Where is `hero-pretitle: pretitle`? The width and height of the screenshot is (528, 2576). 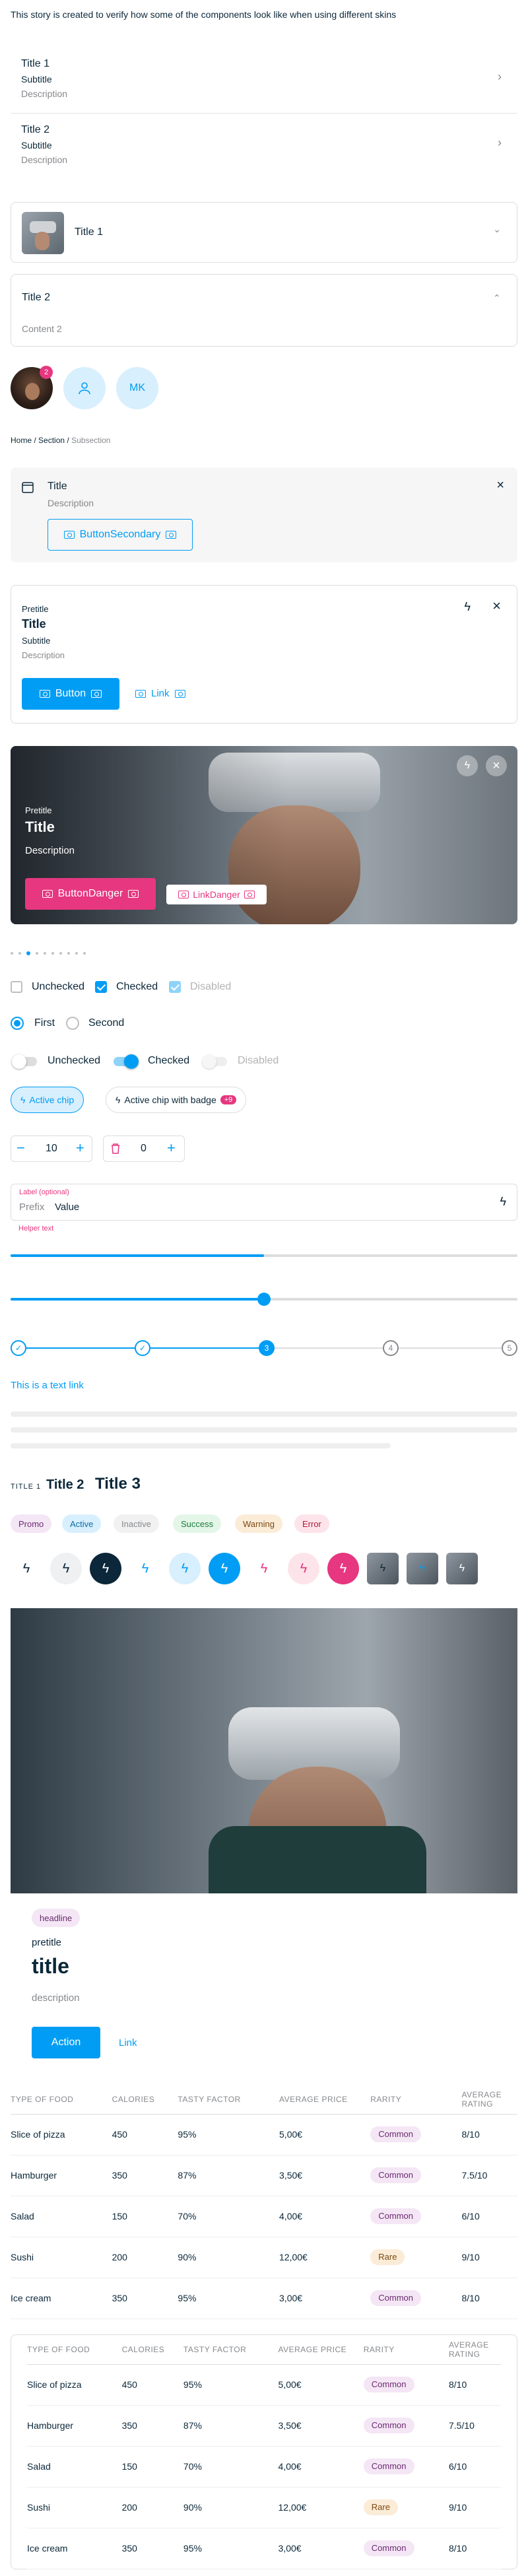 hero-pretitle: pretitle is located at coordinates (47, 1943).